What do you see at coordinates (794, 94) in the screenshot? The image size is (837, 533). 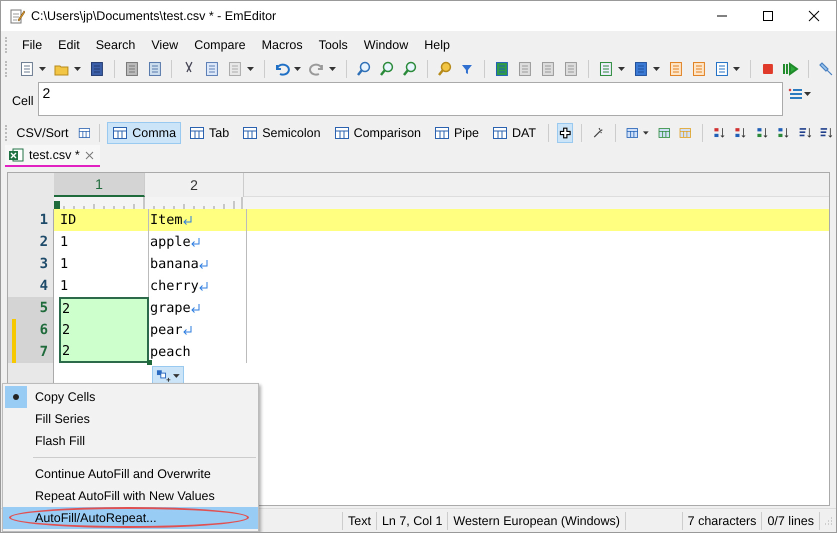 I see `list-options-icon` at bounding box center [794, 94].